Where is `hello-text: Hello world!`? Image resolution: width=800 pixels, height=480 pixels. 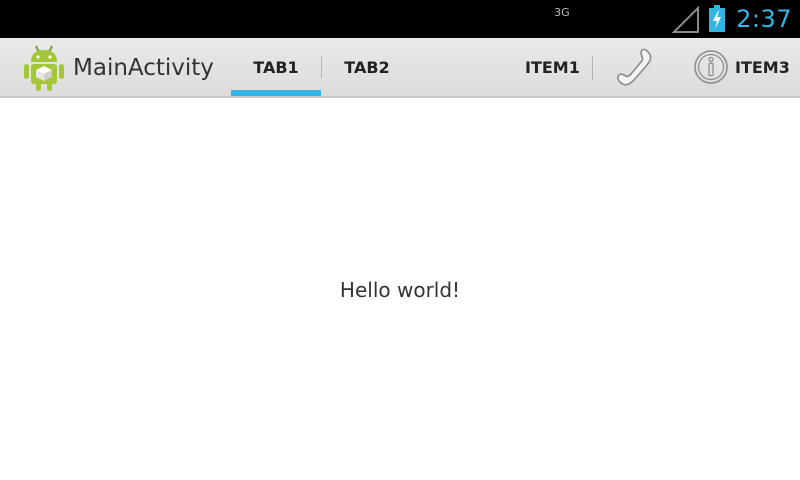
hello-text: Hello world! is located at coordinates (400, 290).